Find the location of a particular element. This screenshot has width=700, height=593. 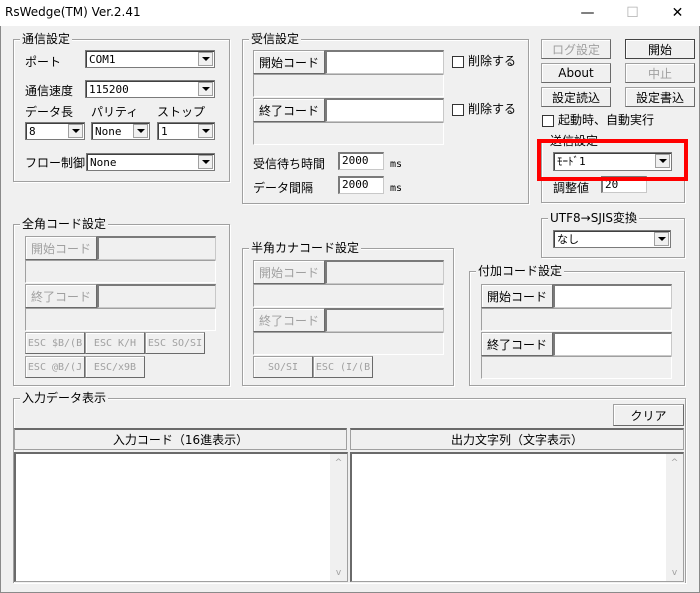

receive-start-code-button: 開始コード is located at coordinates (289, 62).